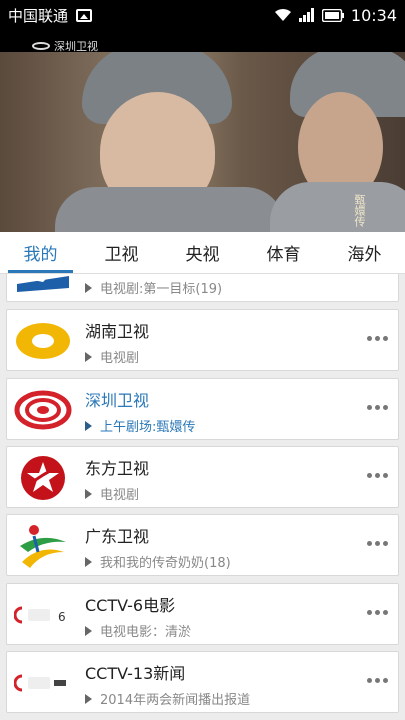 This screenshot has height=720, width=405. What do you see at coordinates (117, 536) in the screenshot?
I see `channel-name: 广东卫视` at bounding box center [117, 536].